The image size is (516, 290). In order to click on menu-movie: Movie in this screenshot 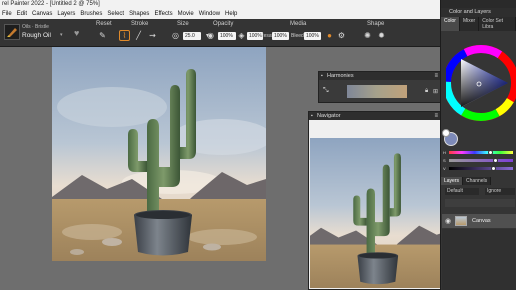, I will do `click(186, 14)`.